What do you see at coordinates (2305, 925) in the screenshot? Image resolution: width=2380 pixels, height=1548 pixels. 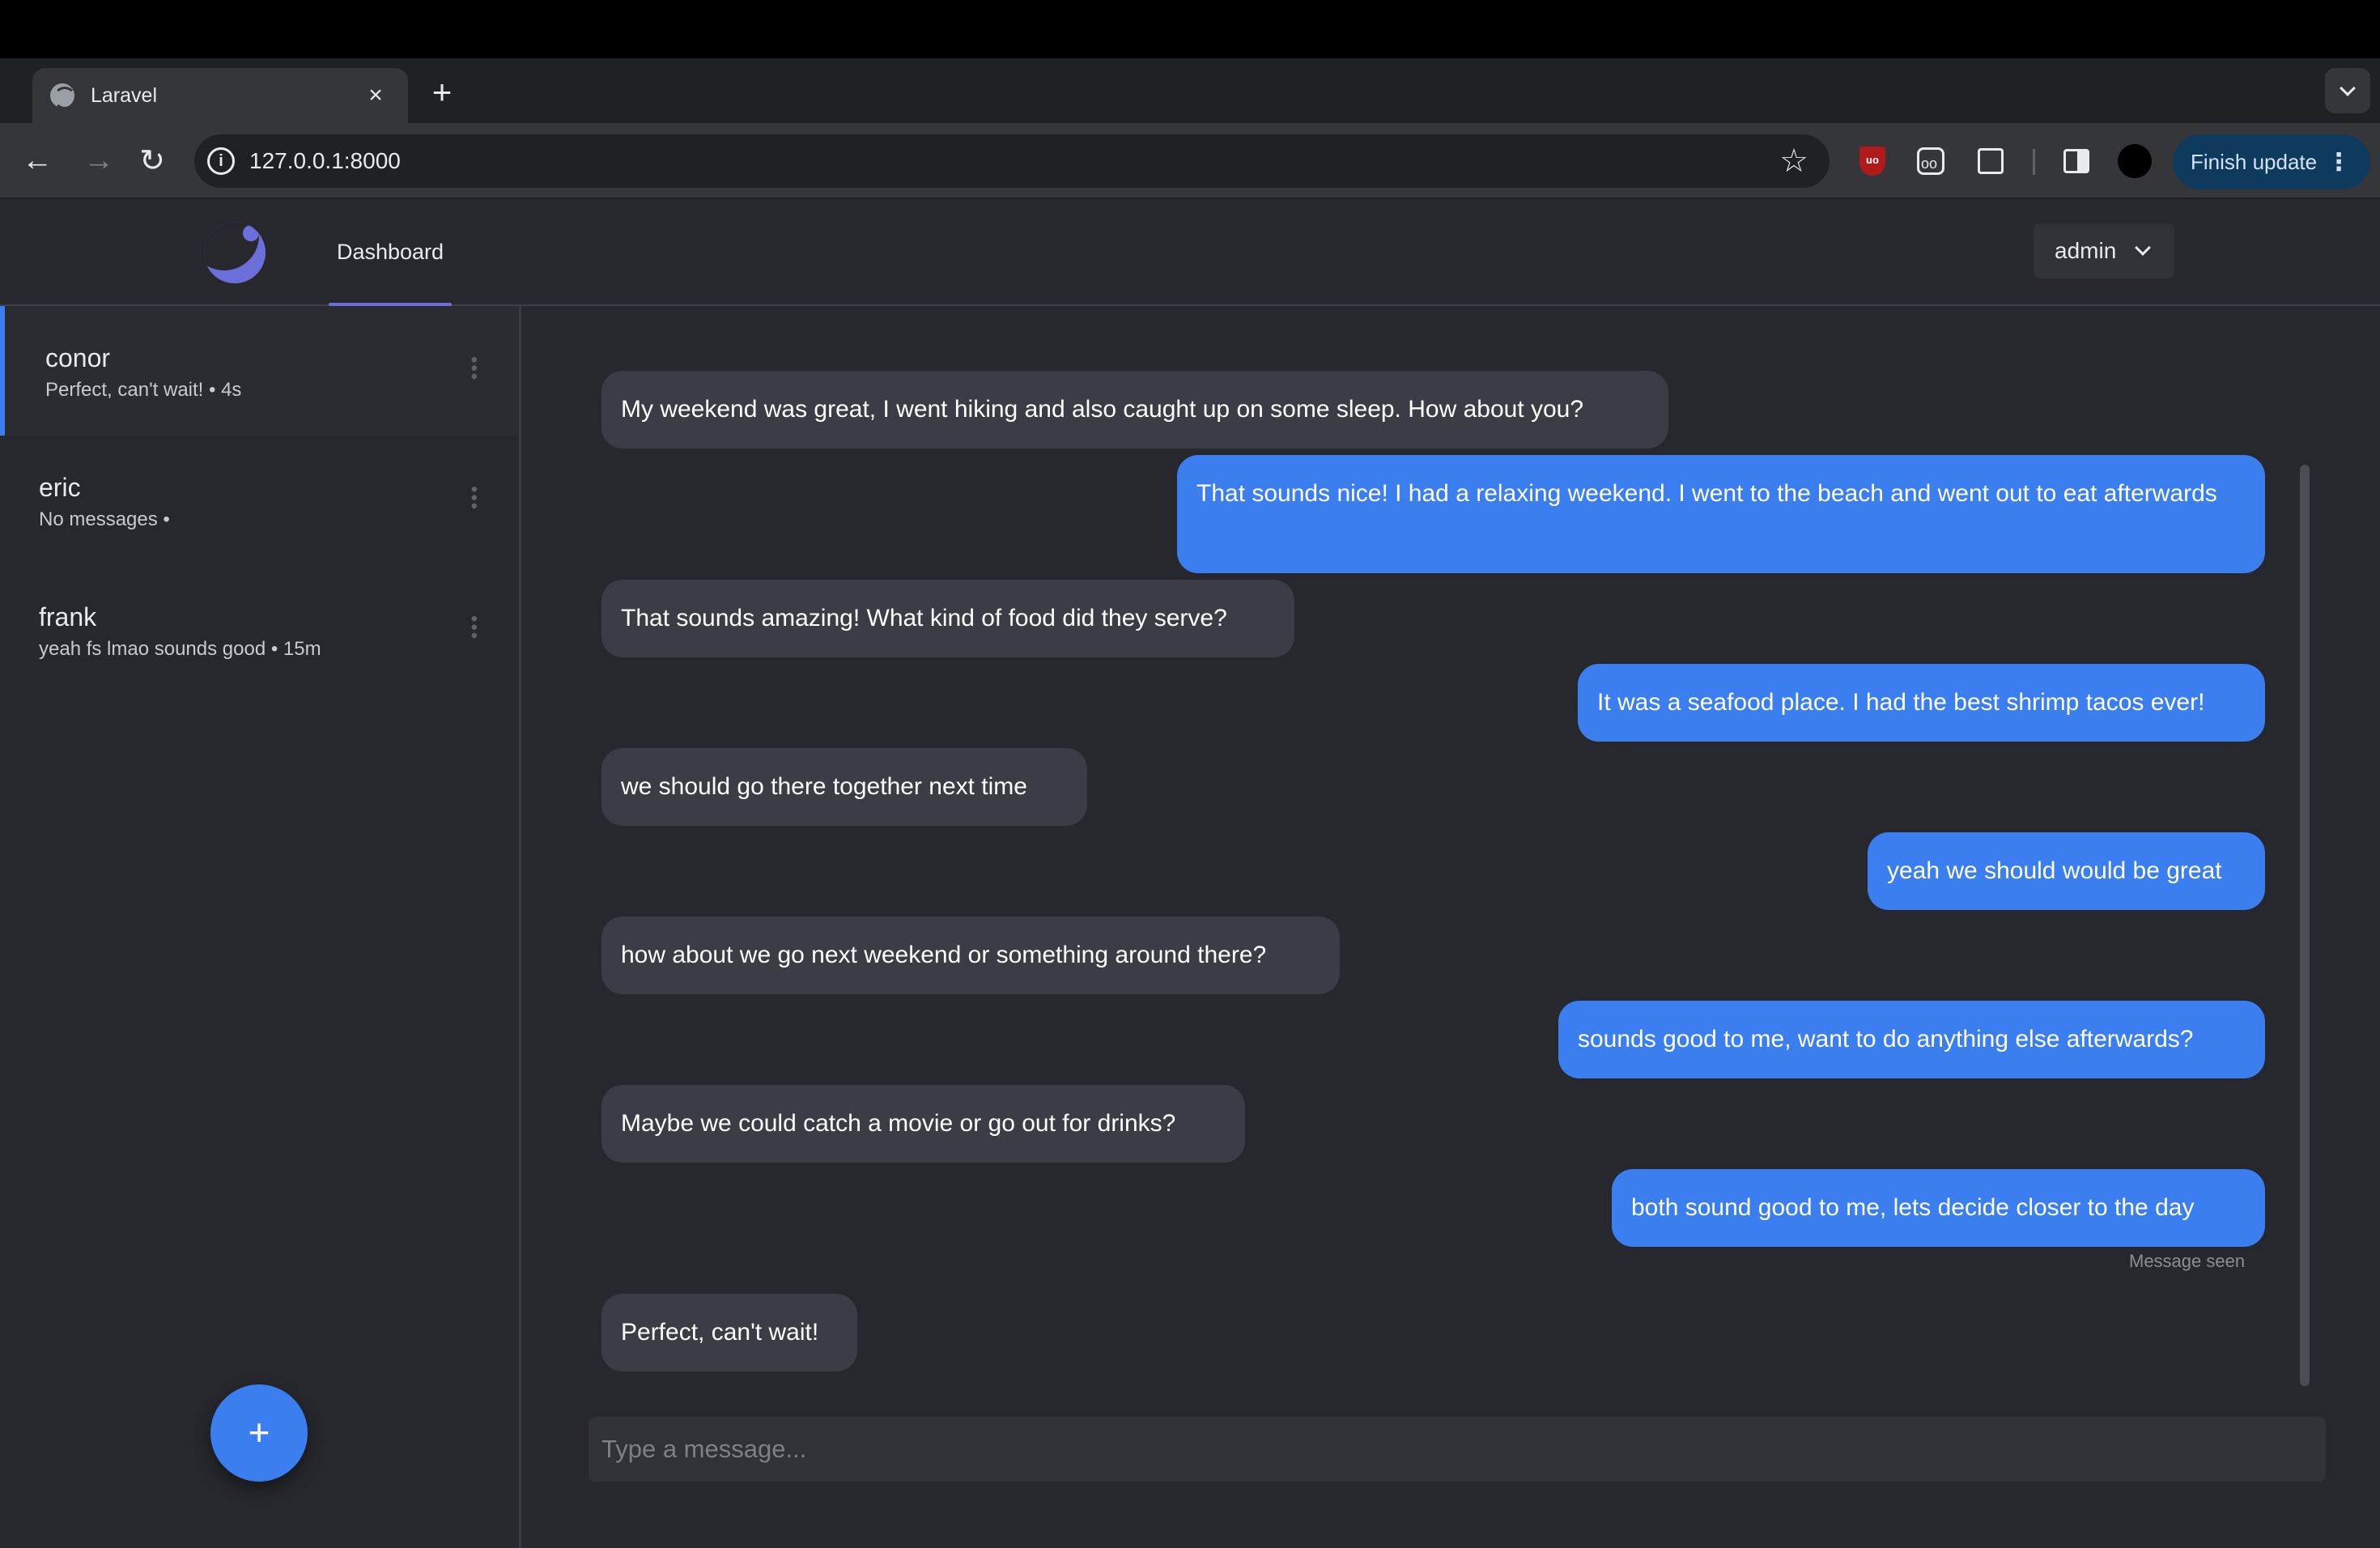 I see `chat-scrollbar` at bounding box center [2305, 925].